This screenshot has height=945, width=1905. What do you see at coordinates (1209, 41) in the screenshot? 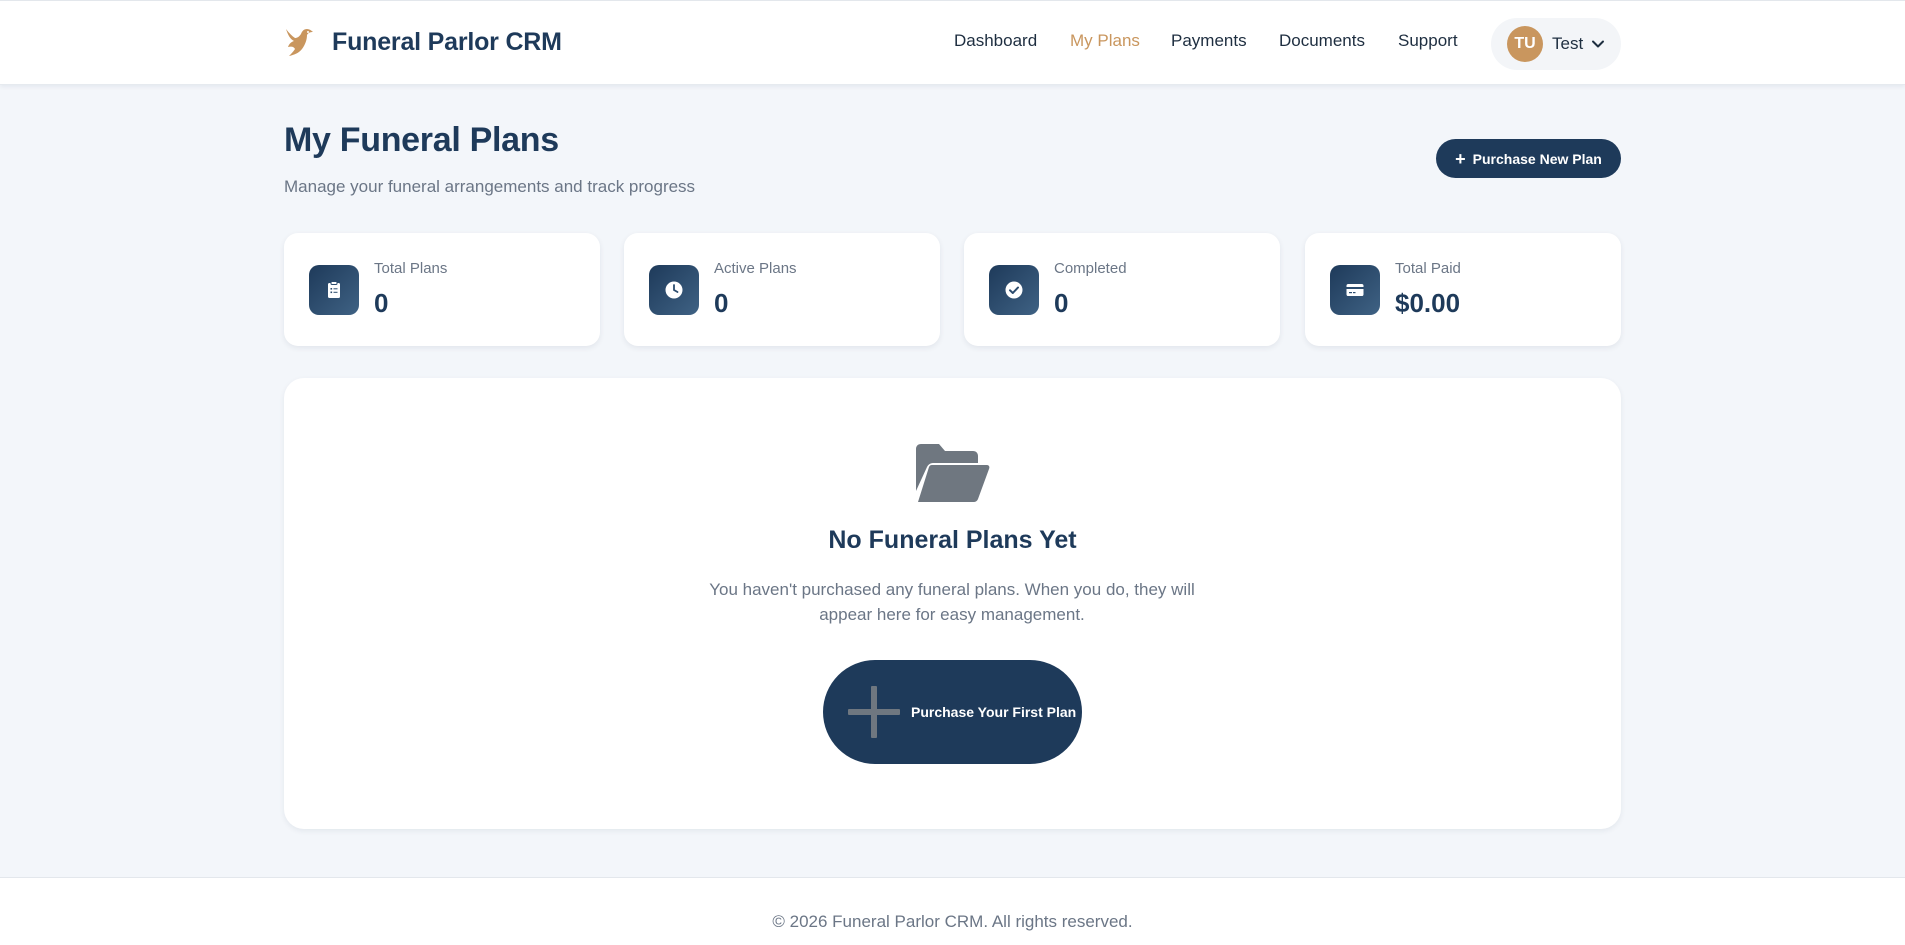
I see `nav-payments: Payments` at bounding box center [1209, 41].